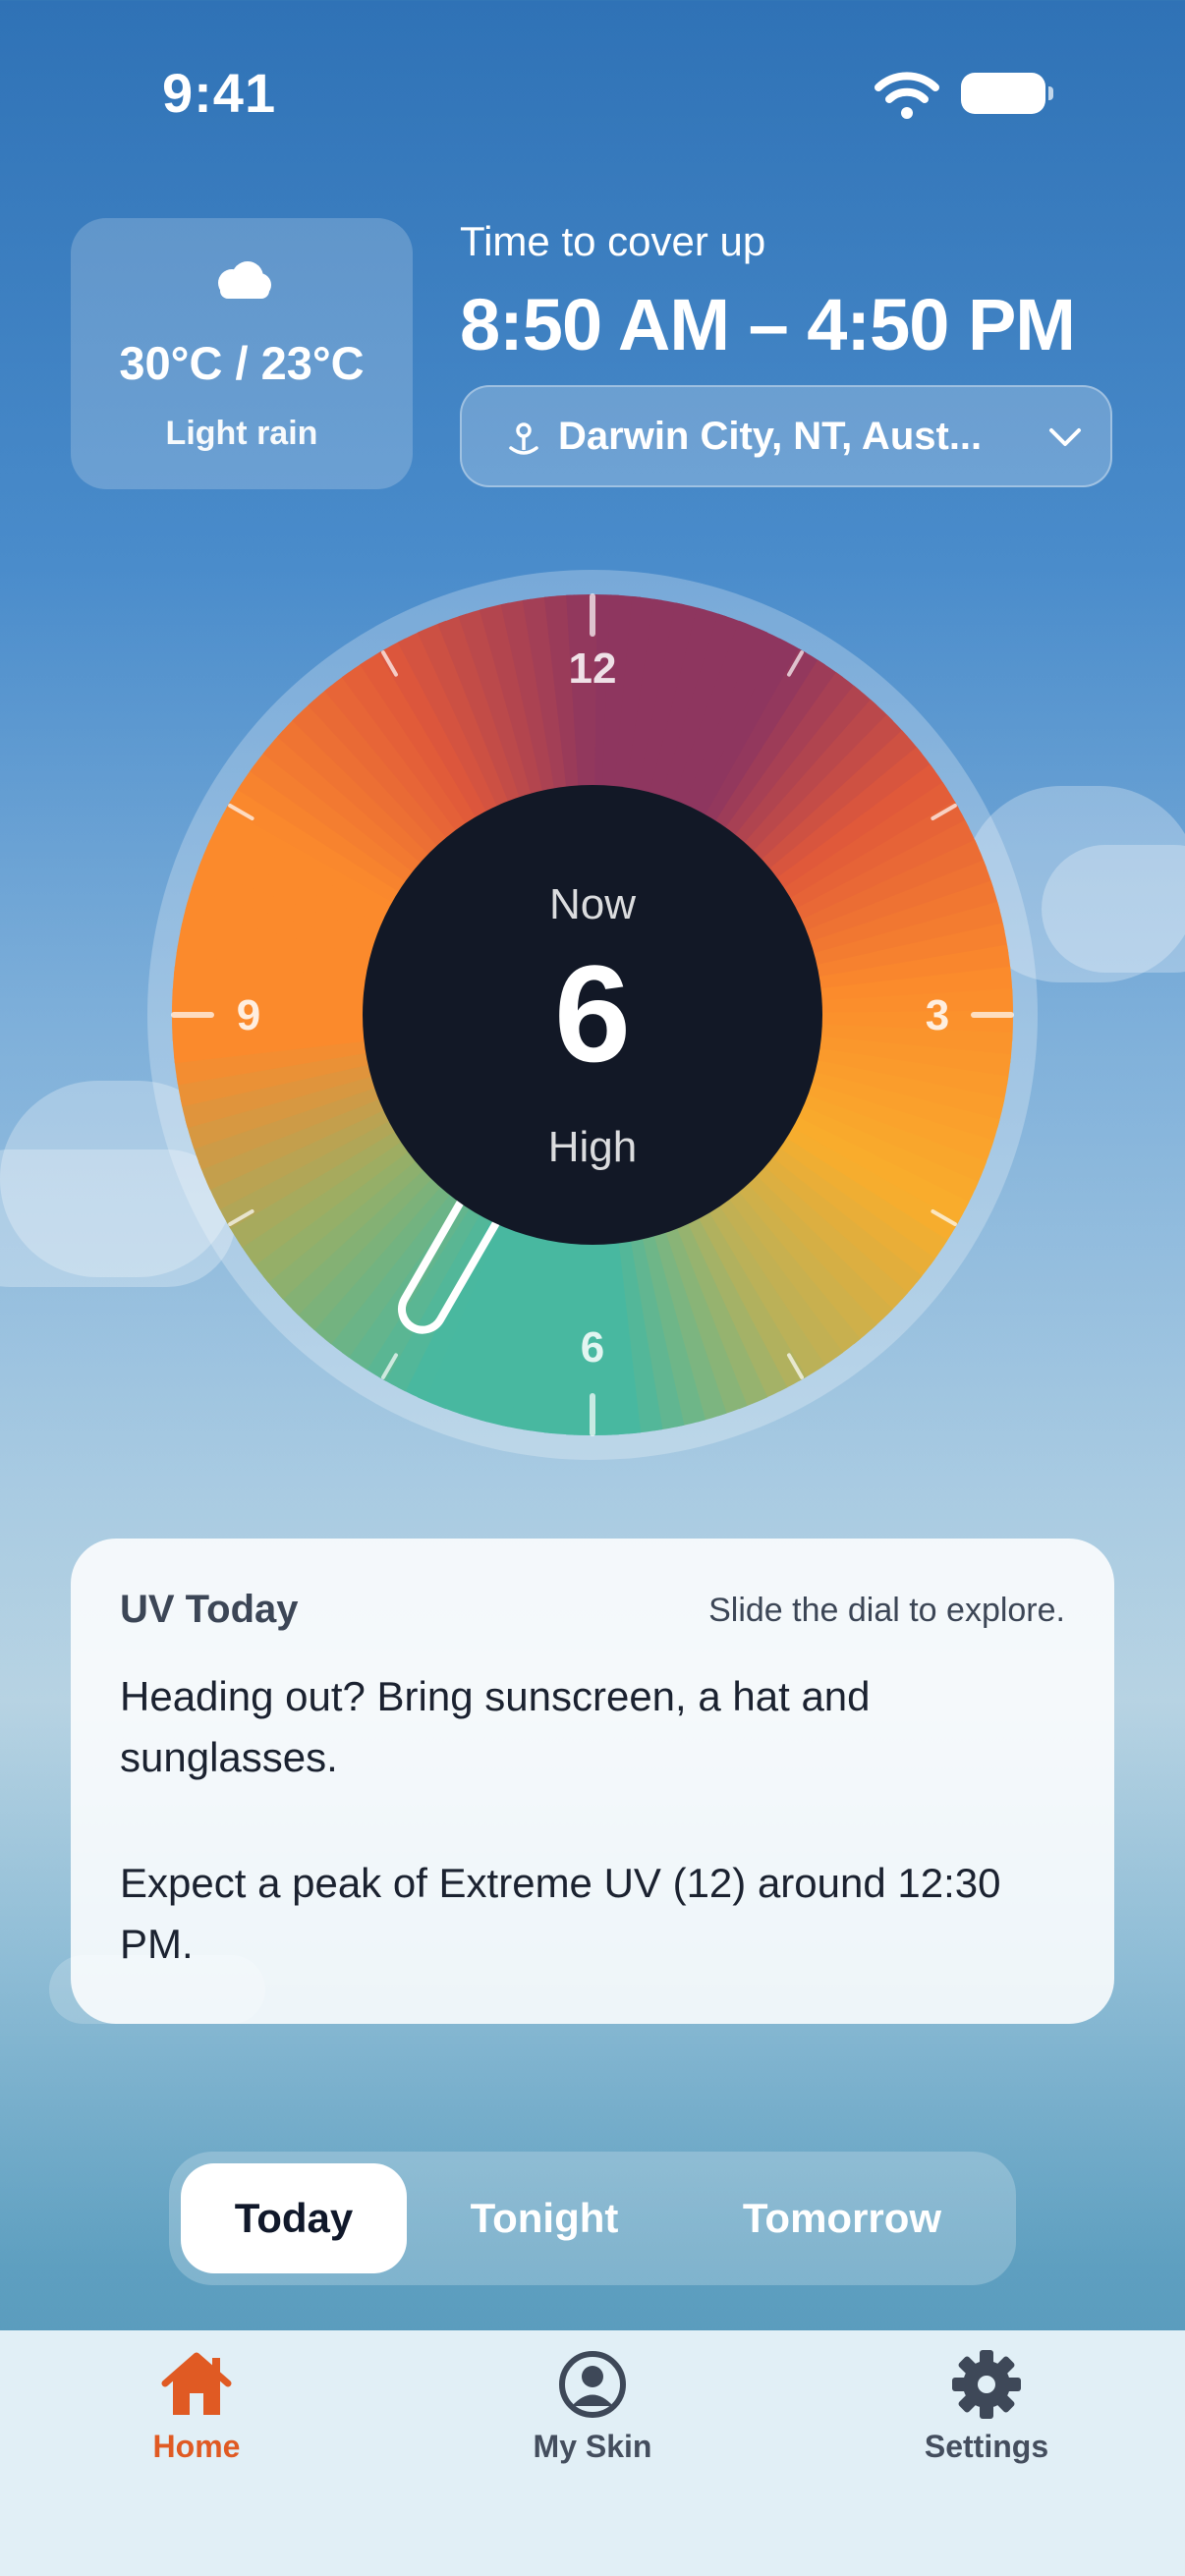 The width and height of the screenshot is (1185, 2576). Describe the element at coordinates (523, 438) in the screenshot. I see `location-pin-icon` at that location.